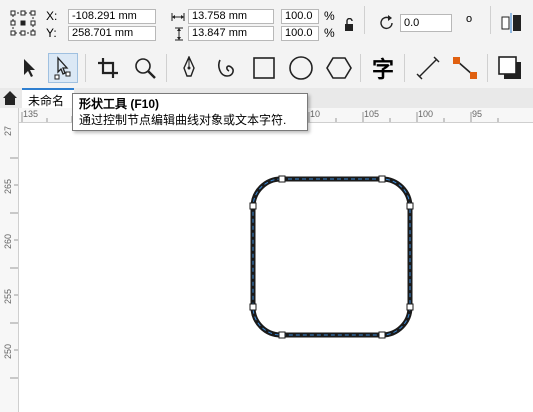 The height and width of the screenshot is (412, 533). I want to click on width-field: 13.758 mm, so click(231, 16).